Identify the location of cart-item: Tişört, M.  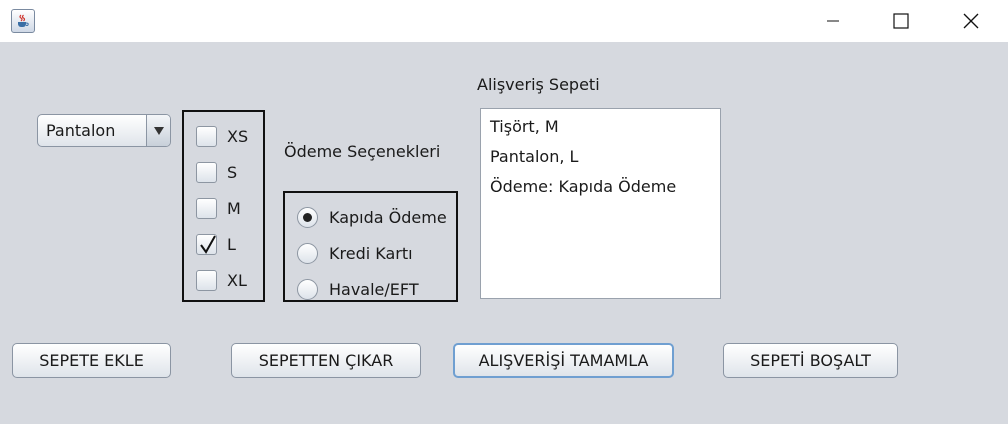
(600, 131).